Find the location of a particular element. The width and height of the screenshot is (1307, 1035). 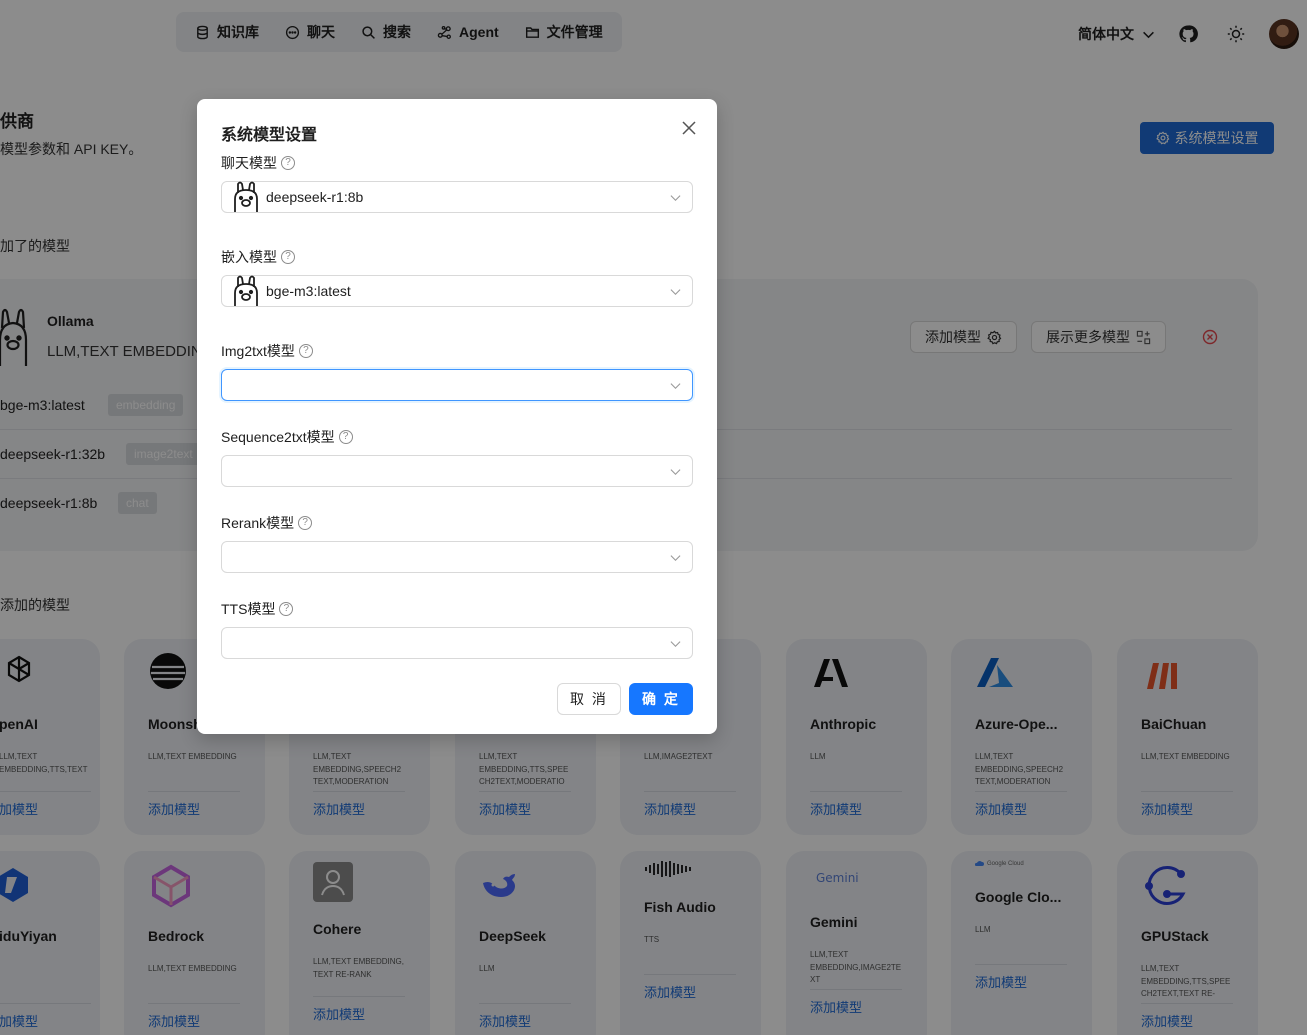

img2txt-model-select is located at coordinates (457, 385).